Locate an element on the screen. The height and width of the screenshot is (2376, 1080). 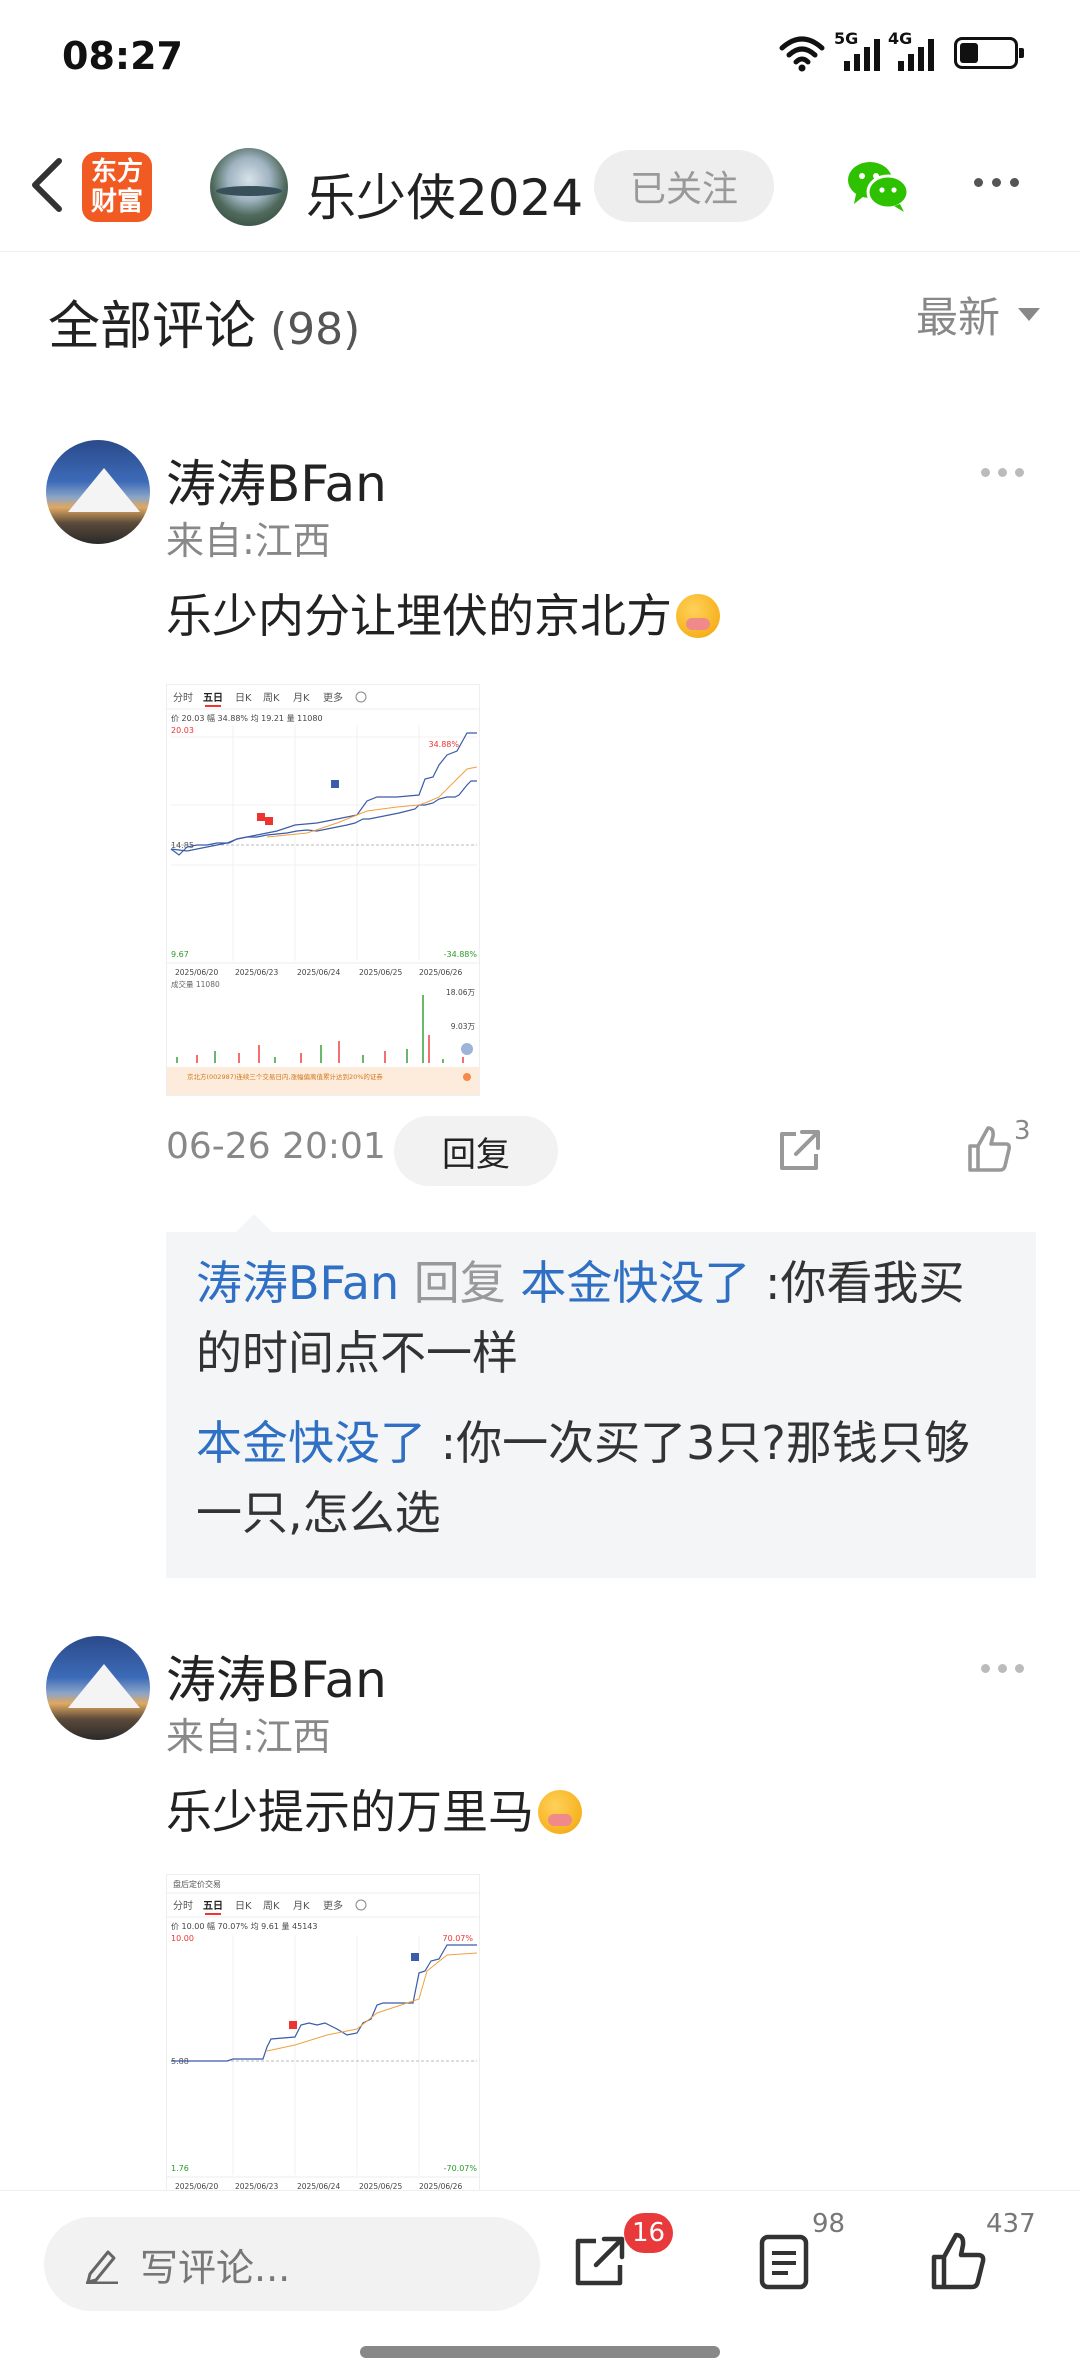
comment-share-button is located at coordinates (799, 1151).